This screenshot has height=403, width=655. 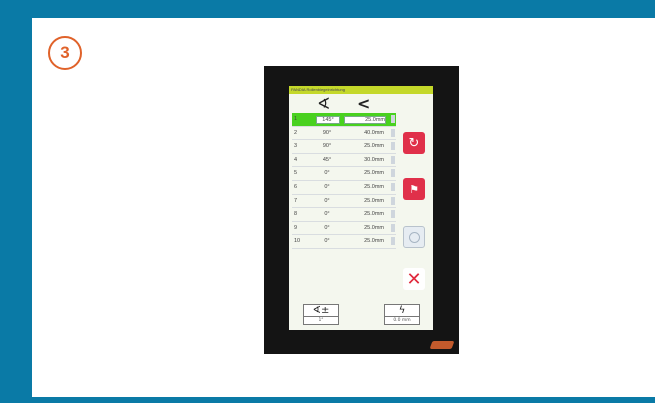 What do you see at coordinates (296, 119) in the screenshot?
I see `row-index: 1` at bounding box center [296, 119].